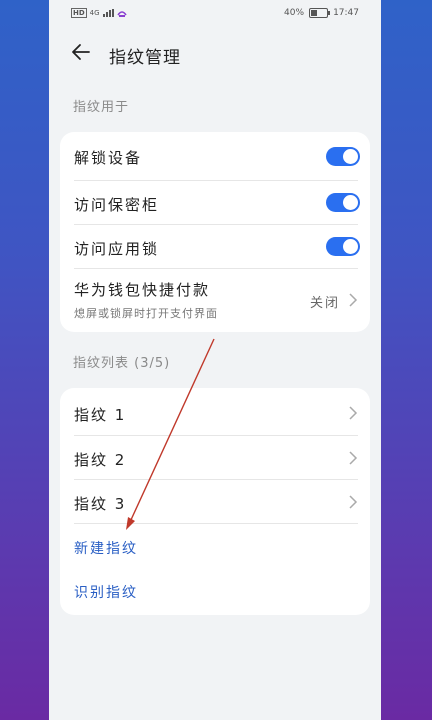 This screenshot has height=720, width=432. I want to click on fingerprint-label: 指纹 3, so click(100, 504).